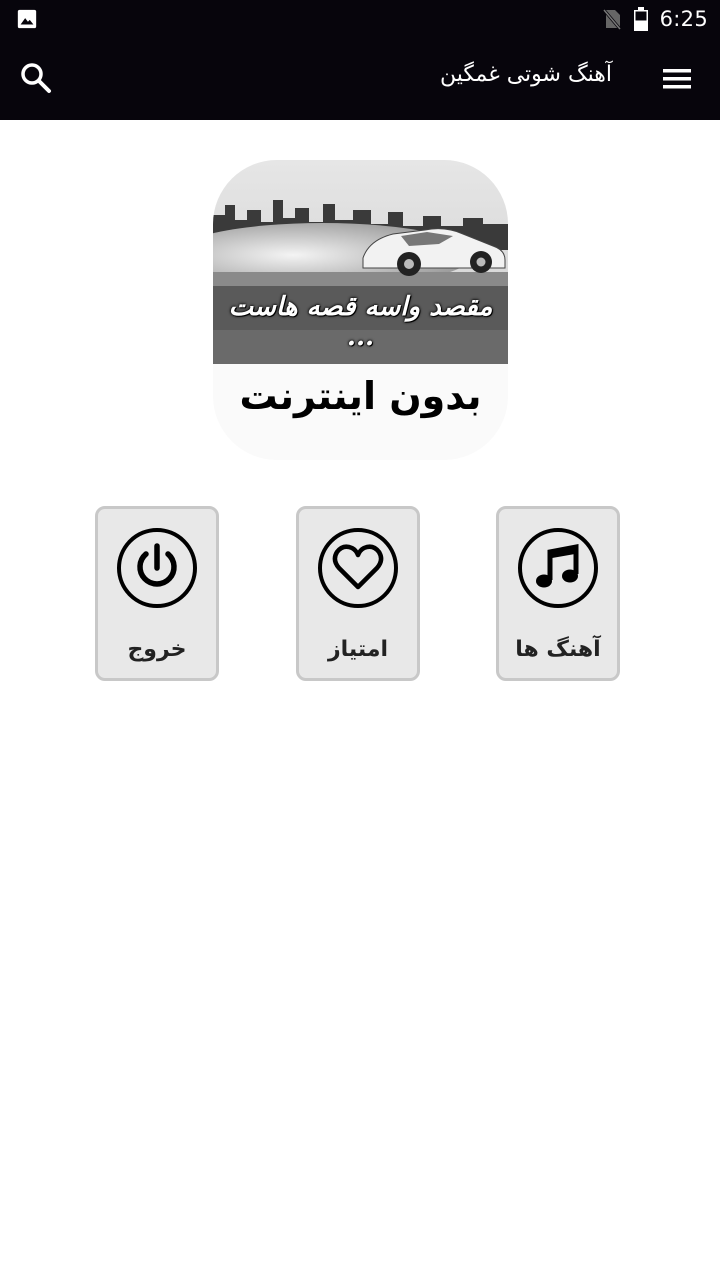  Describe the element at coordinates (358, 649) in the screenshot. I see `rate-label: امتیاز` at that location.